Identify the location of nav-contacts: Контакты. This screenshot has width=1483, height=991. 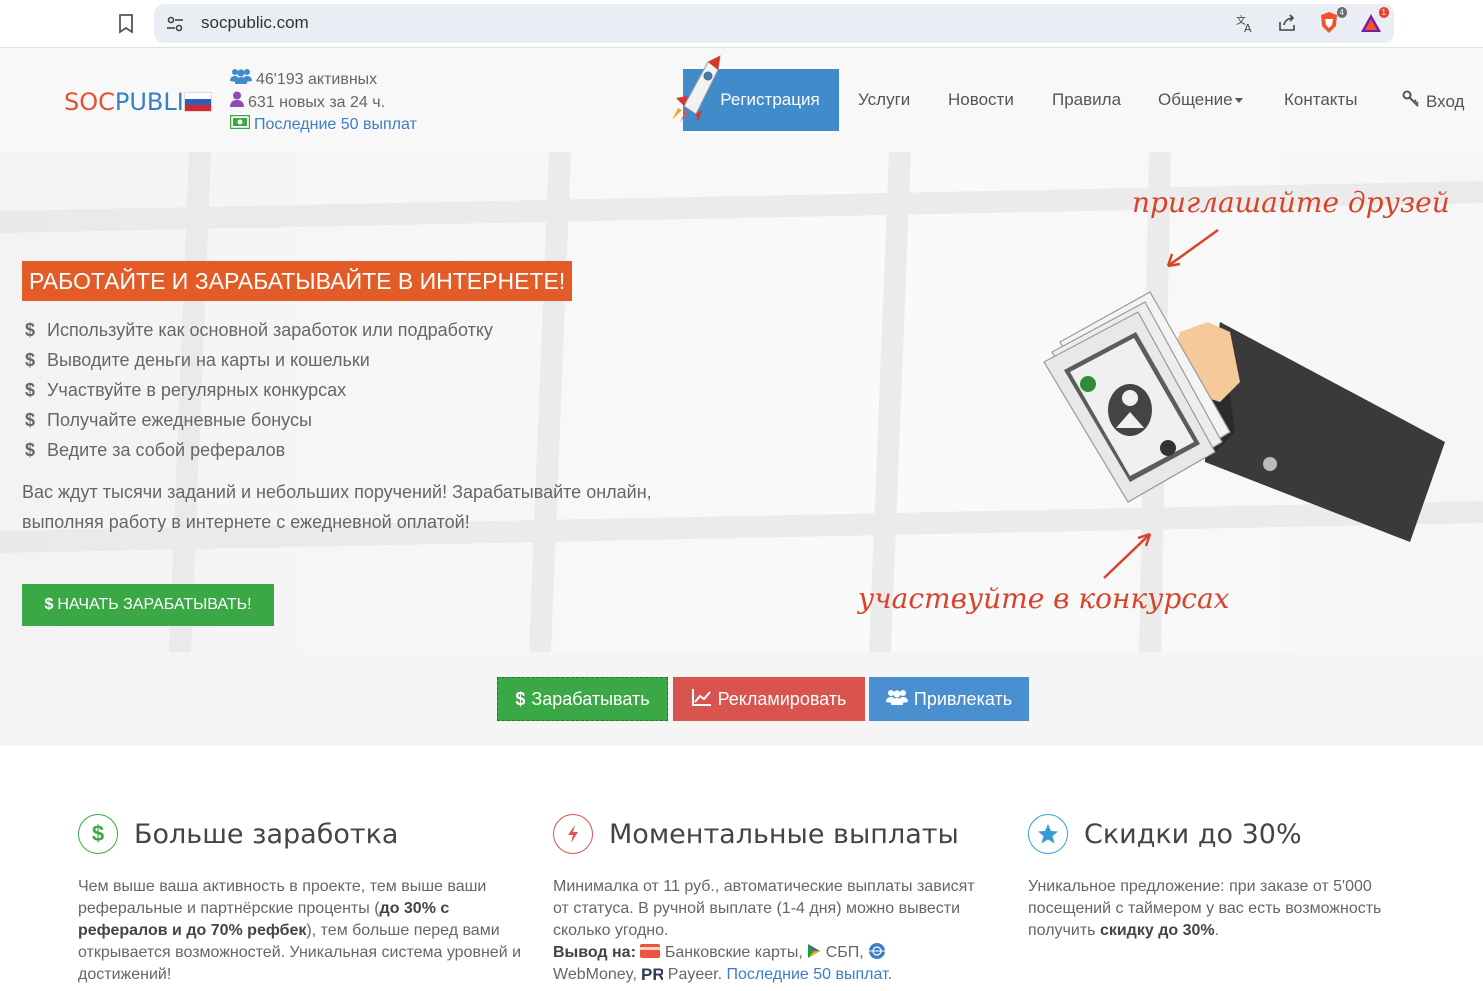
(1320, 100).